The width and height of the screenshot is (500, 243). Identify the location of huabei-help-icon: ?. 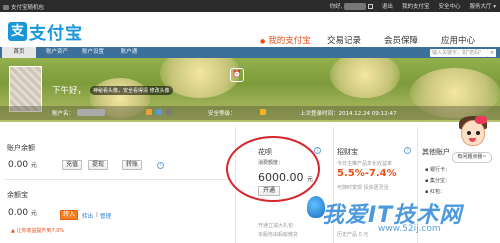
(317, 150).